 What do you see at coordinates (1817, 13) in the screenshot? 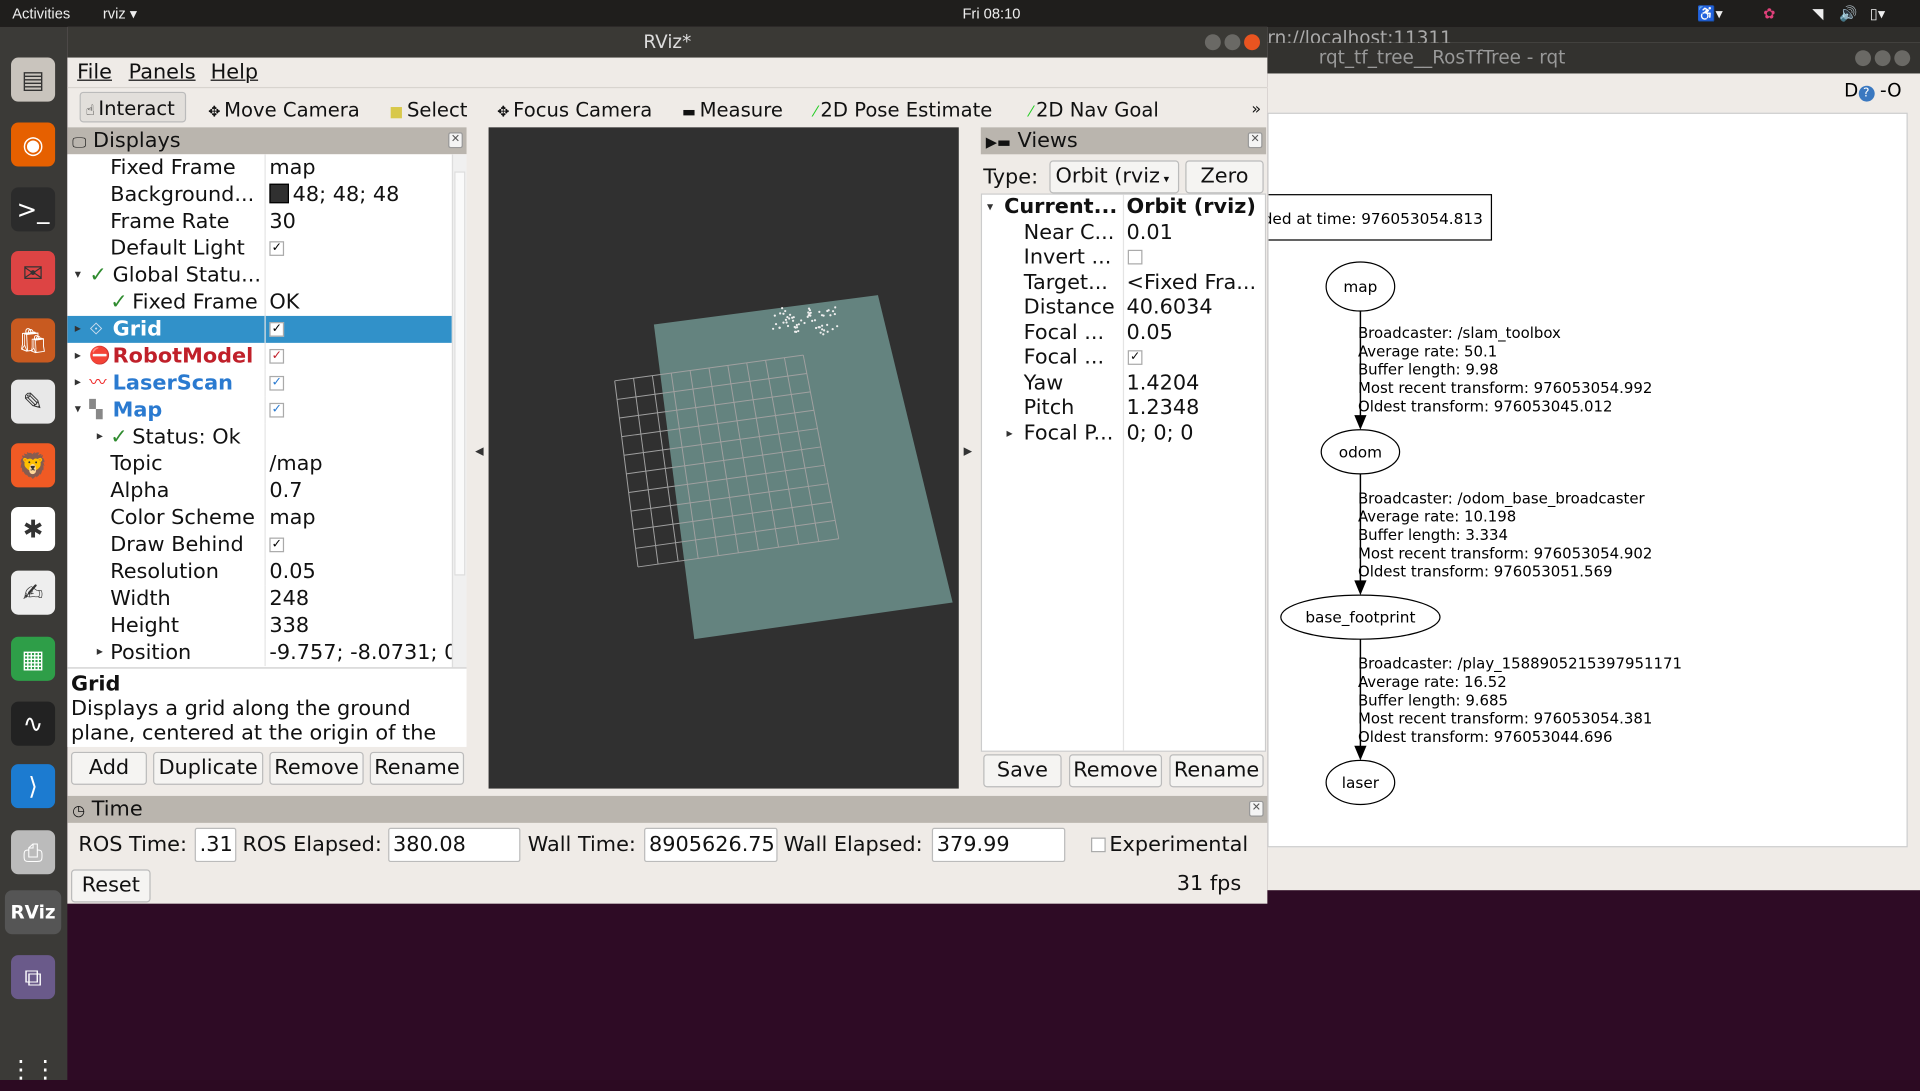
I see `network-icon: ◥` at bounding box center [1817, 13].